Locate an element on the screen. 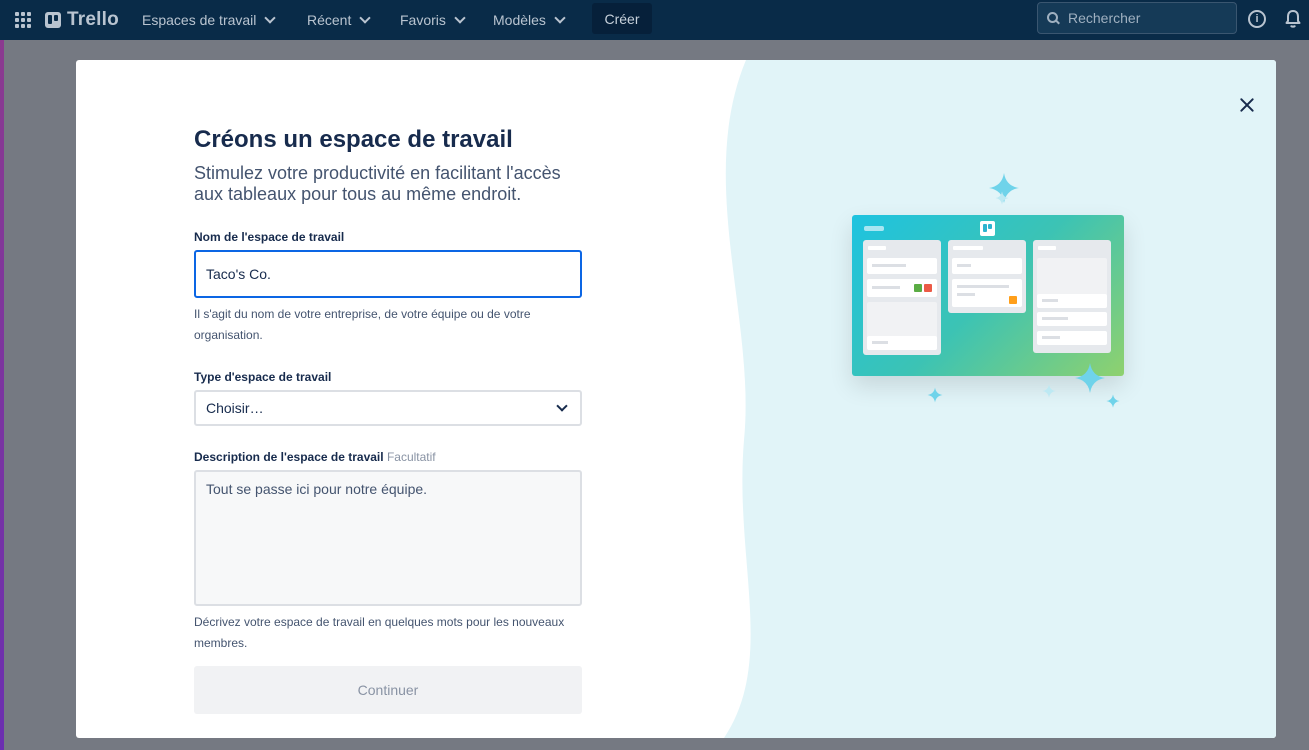 This screenshot has width=1309, height=750. description-placeholder: Tout se passe ici pour notre équipe. is located at coordinates (317, 489).